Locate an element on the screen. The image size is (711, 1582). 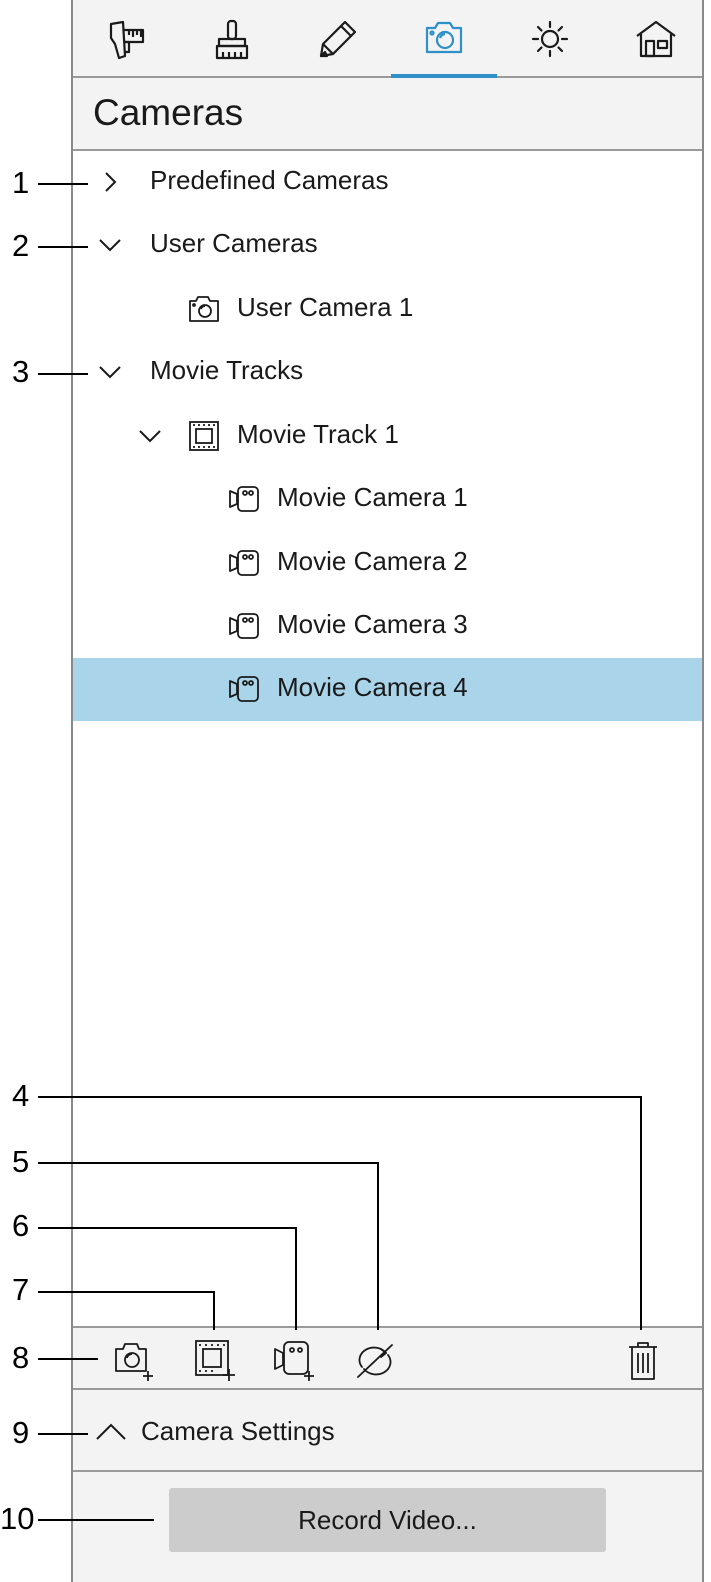
delete-button is located at coordinates (643, 1360).